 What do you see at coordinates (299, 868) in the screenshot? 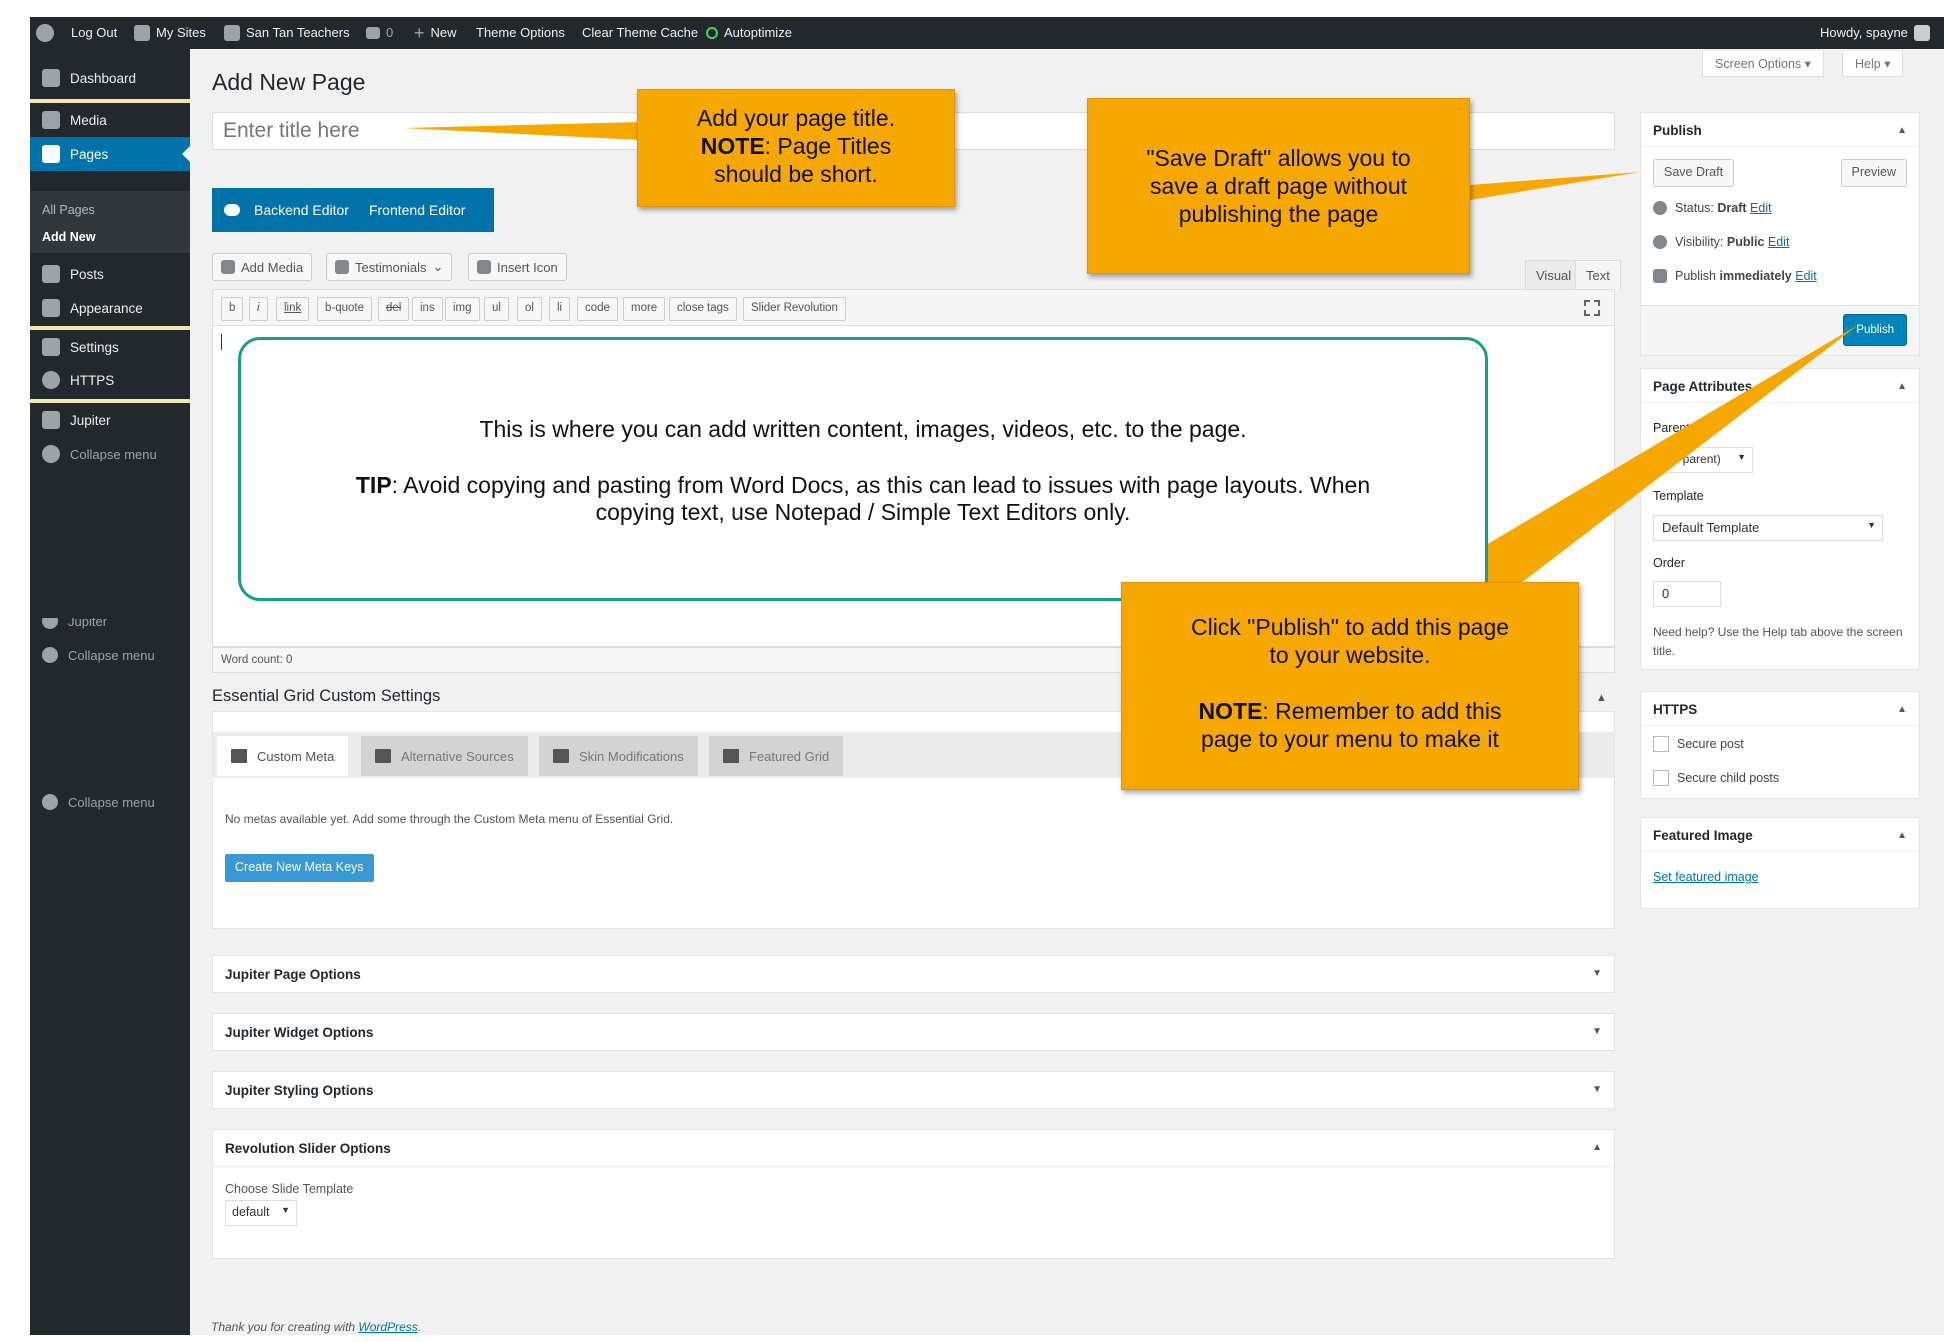
I see `create-meta-keys-button: Create New Meta Keys` at bounding box center [299, 868].